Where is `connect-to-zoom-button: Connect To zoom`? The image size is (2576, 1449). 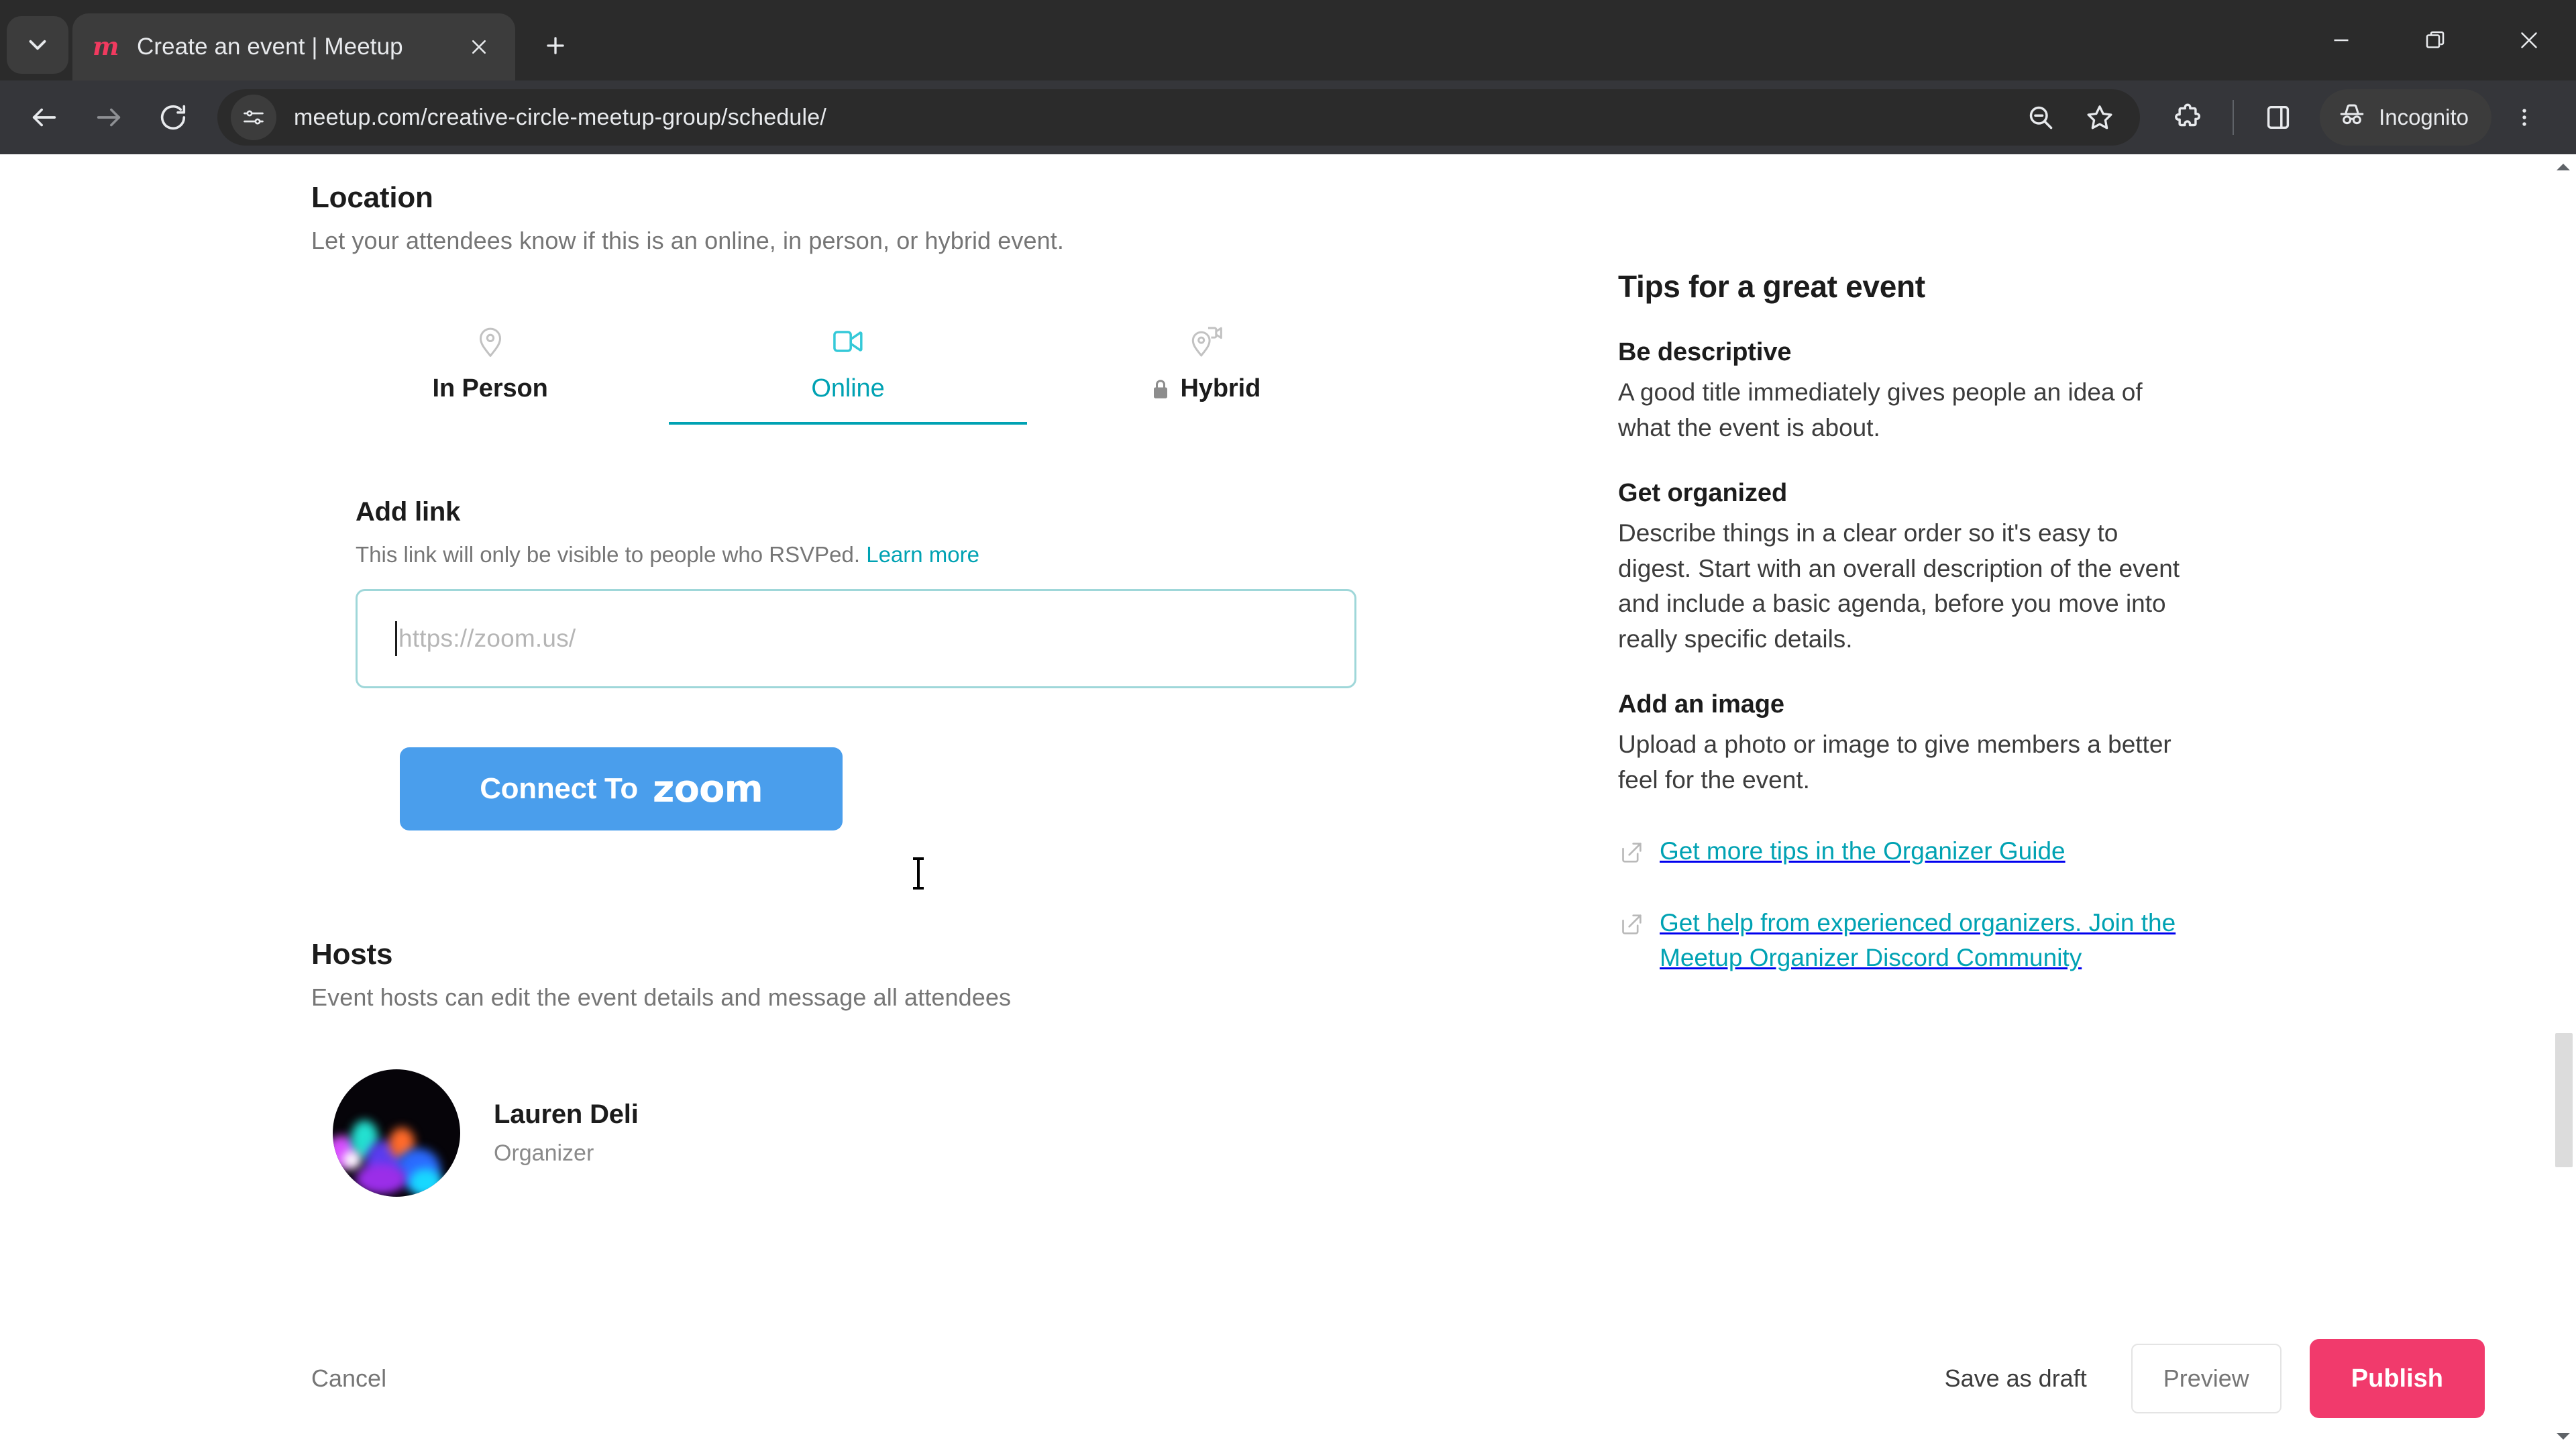 connect-to-zoom-button: Connect To zoom is located at coordinates (621, 788).